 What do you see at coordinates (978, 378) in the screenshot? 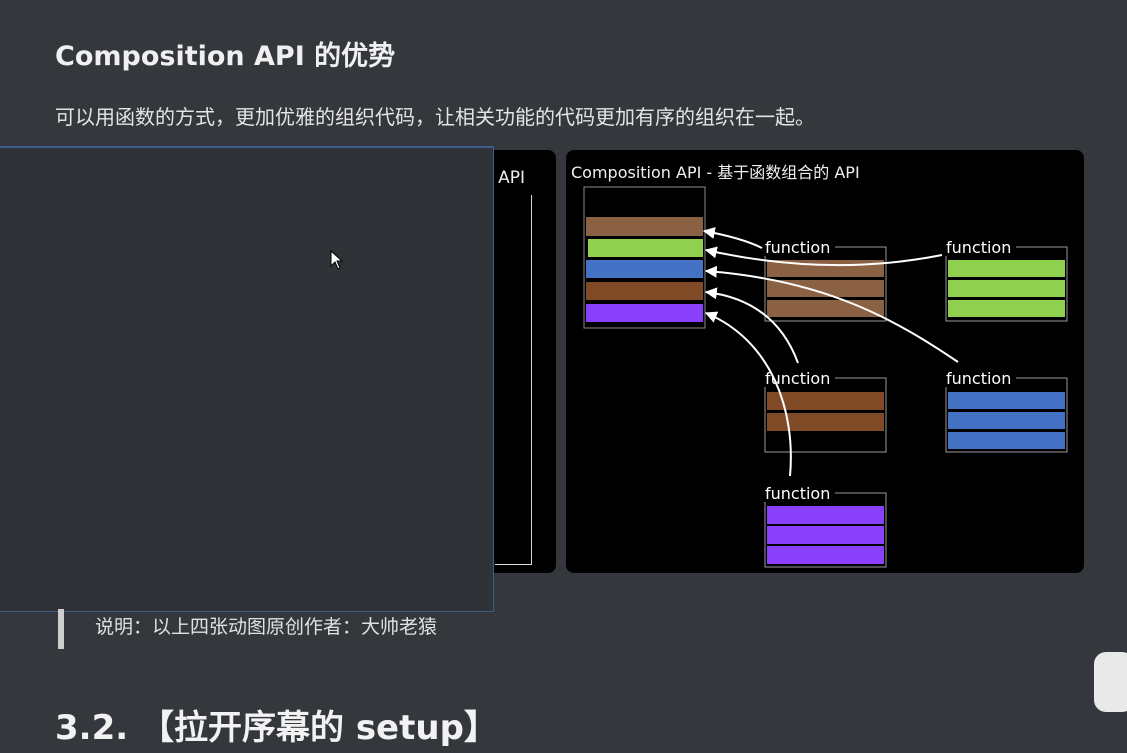
I see `function-label-blue: function` at bounding box center [978, 378].